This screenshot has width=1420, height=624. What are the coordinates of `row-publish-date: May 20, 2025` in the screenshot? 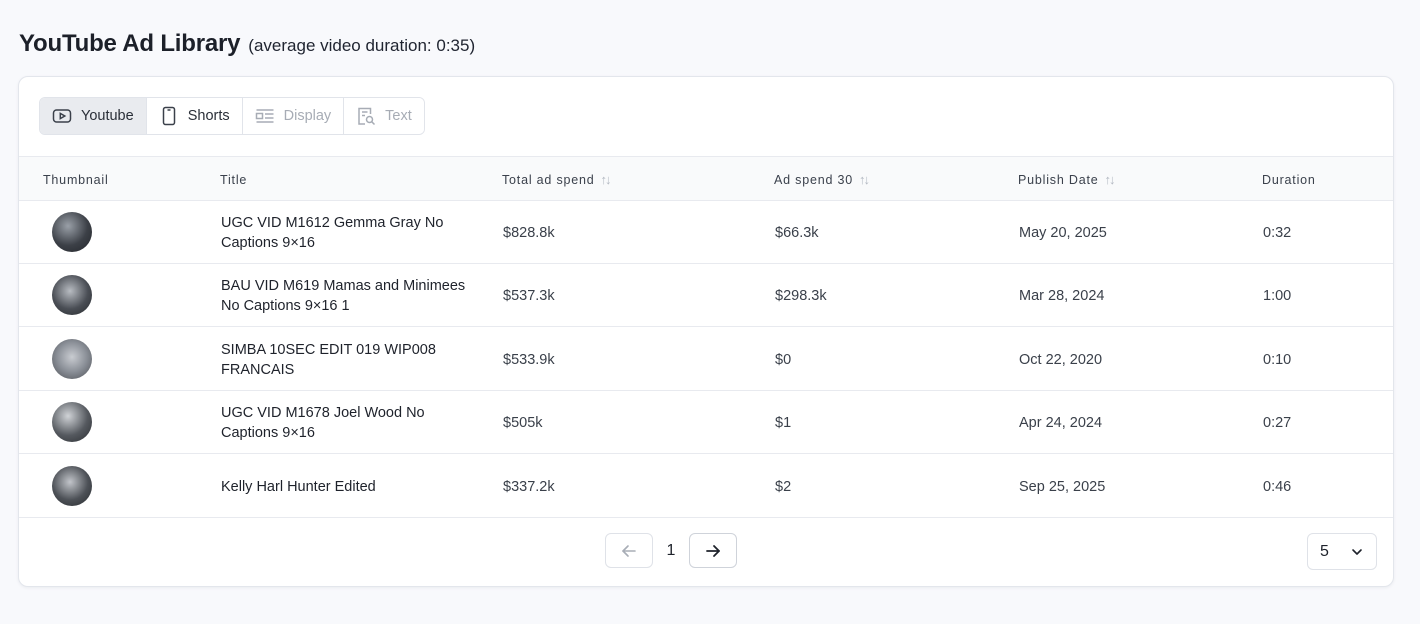 It's located at (1063, 232).